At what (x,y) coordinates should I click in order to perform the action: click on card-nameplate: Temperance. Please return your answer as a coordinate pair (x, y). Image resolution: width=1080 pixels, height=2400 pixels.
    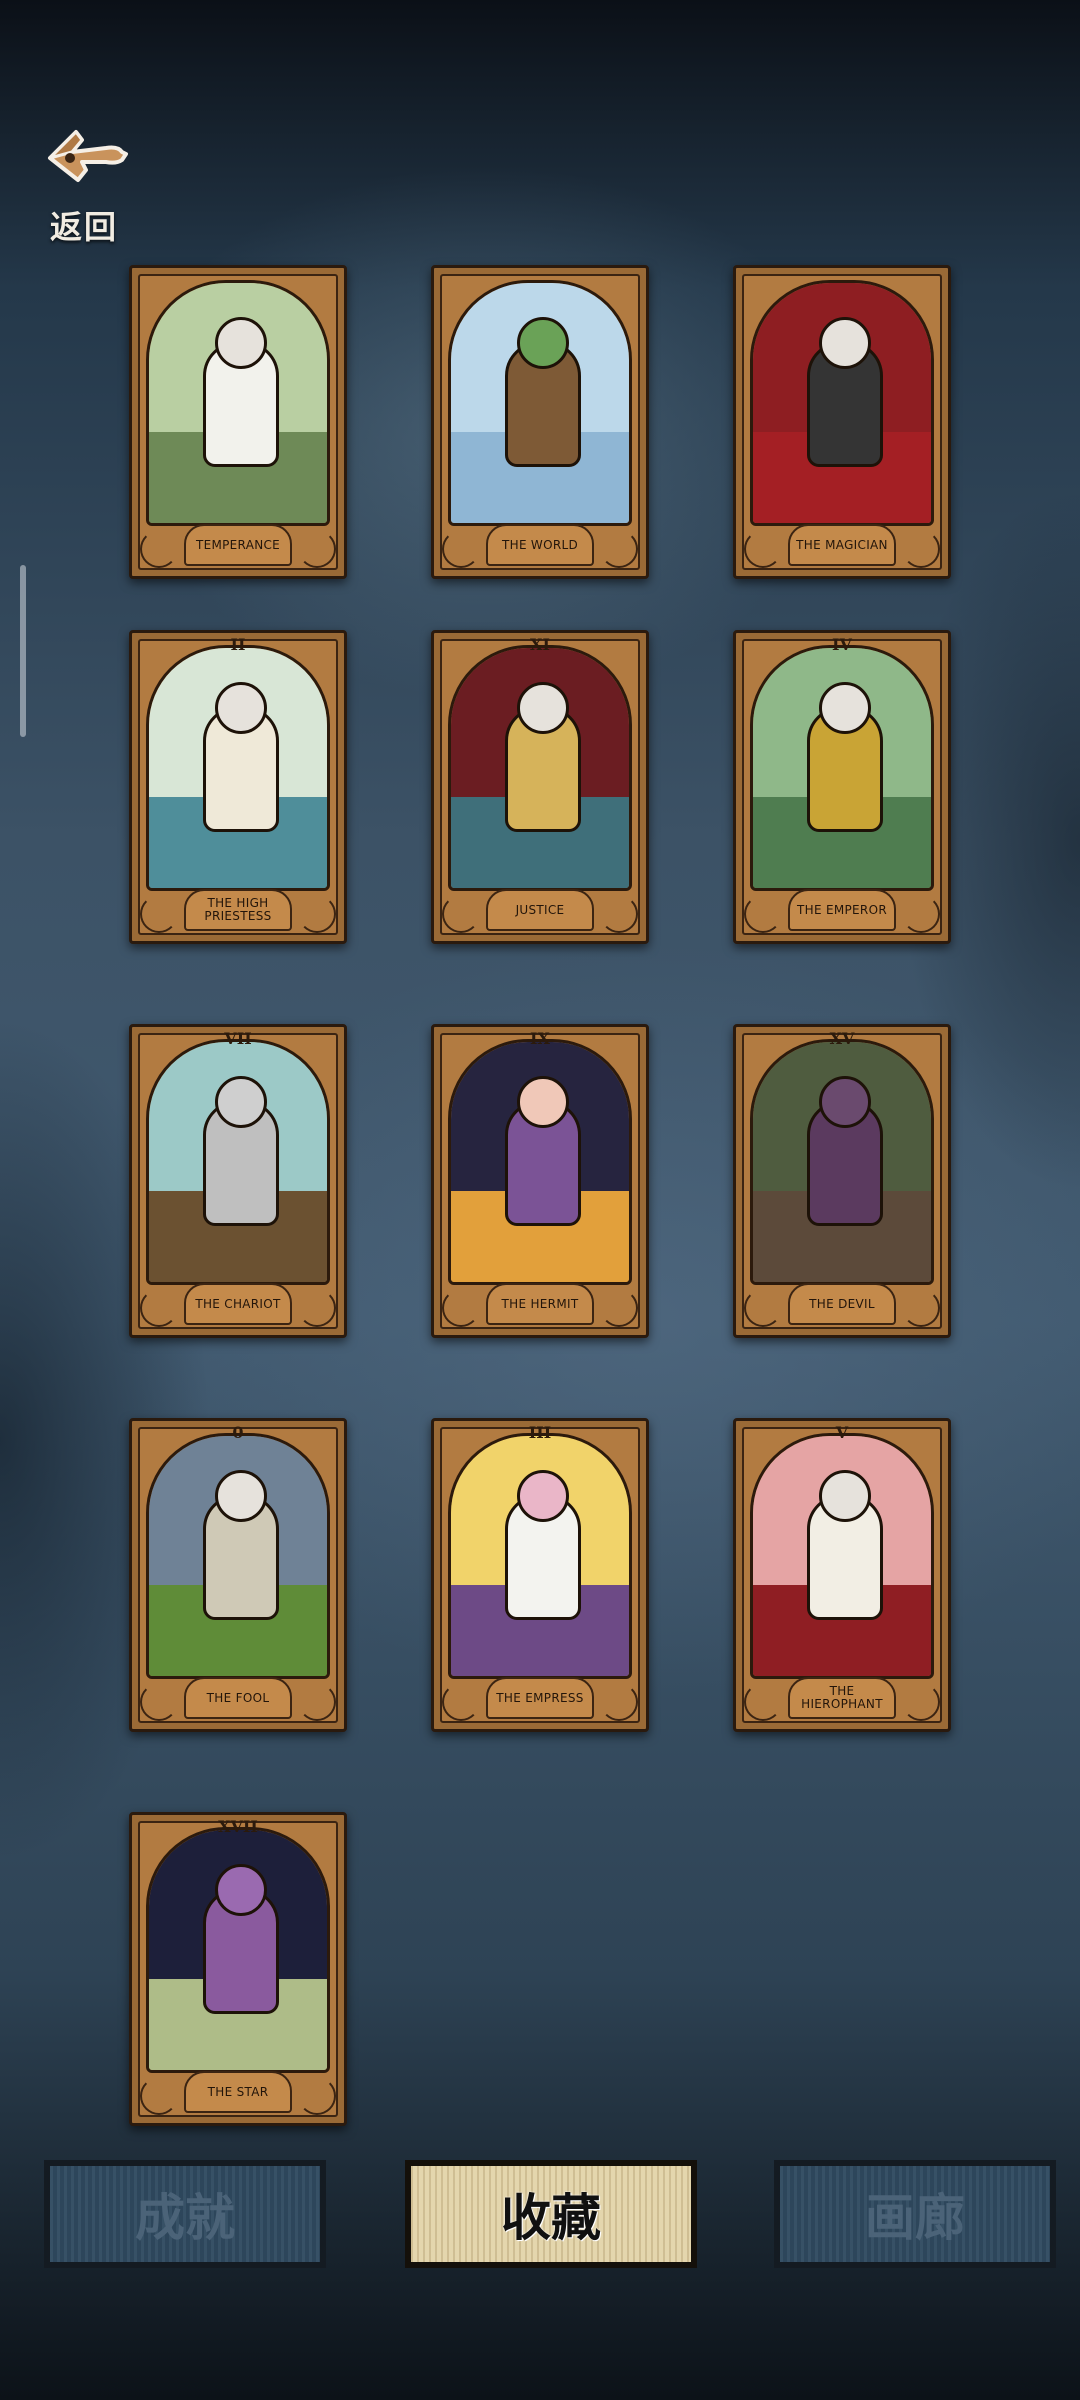
    Looking at the image, I should click on (238, 545).